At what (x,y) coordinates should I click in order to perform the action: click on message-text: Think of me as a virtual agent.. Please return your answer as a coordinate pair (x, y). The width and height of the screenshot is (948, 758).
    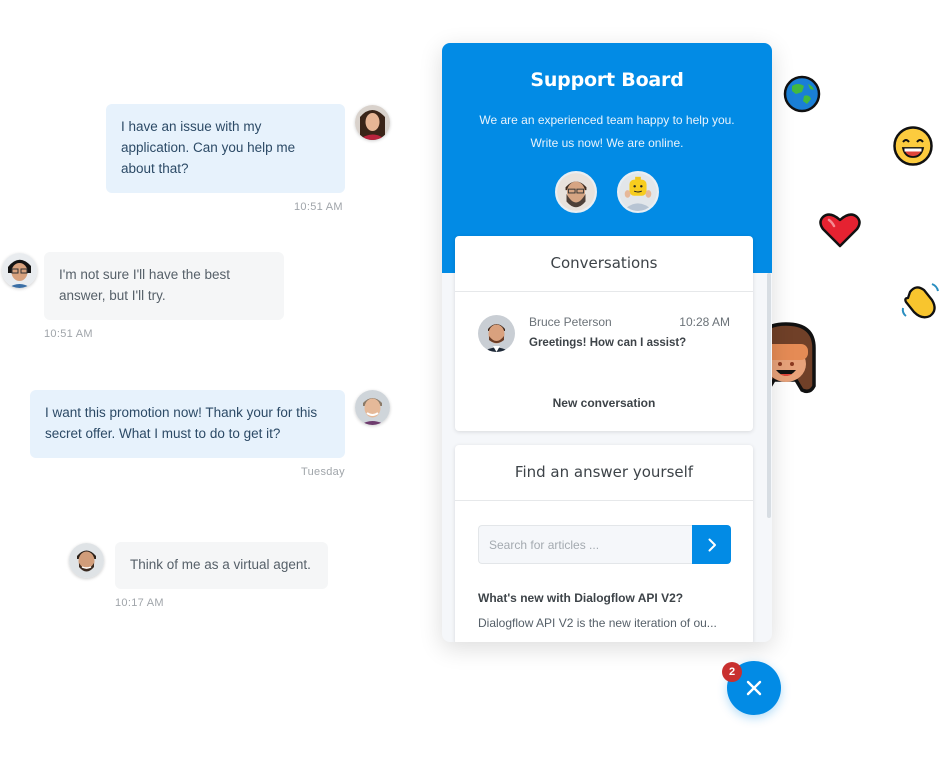
    Looking at the image, I should click on (220, 564).